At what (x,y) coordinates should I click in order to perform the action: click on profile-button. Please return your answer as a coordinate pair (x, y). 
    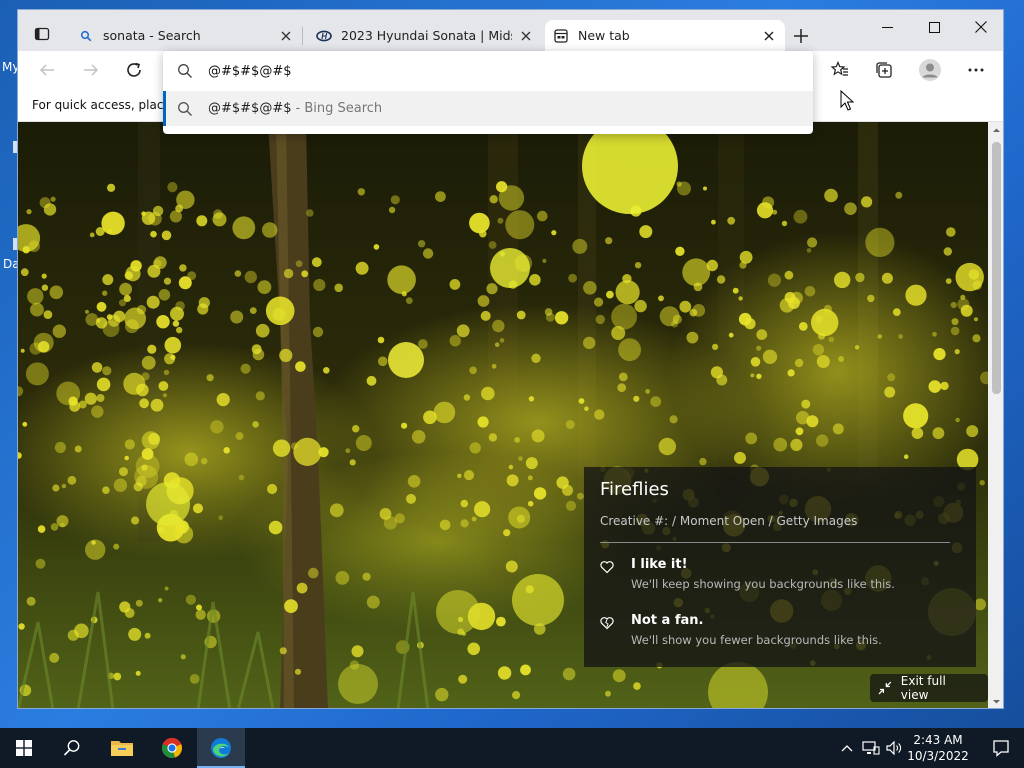
    Looking at the image, I should click on (930, 70).